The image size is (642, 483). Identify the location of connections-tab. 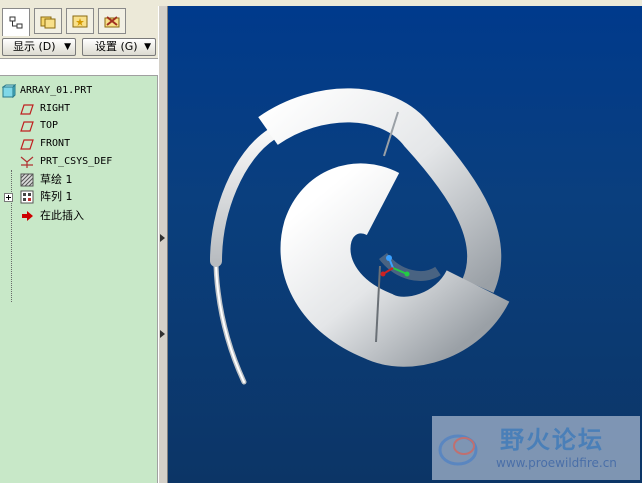
(112, 21).